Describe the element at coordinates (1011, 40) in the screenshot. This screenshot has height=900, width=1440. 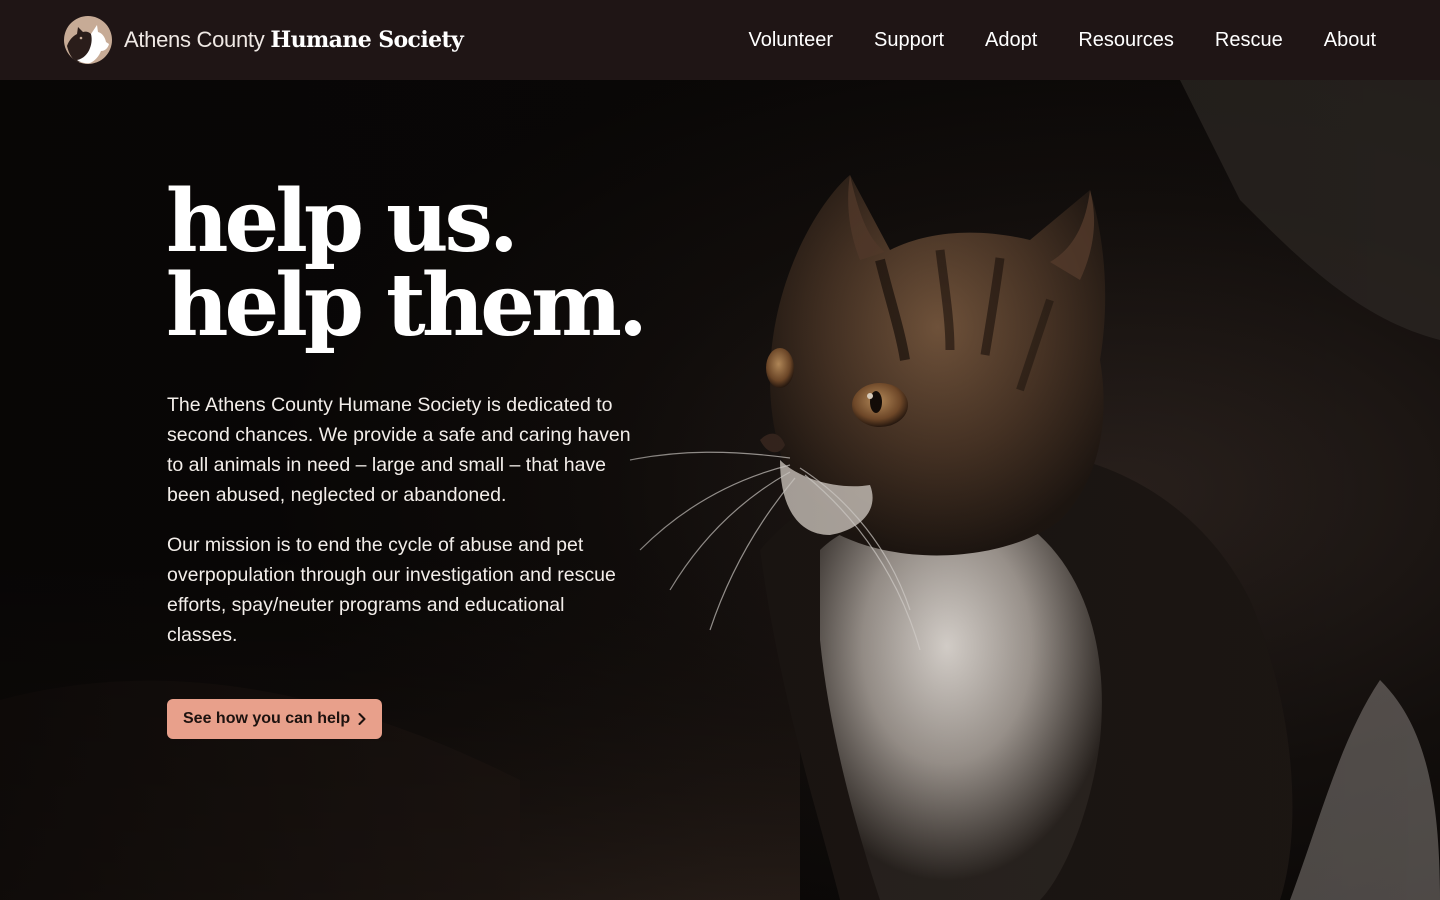
I see `nav-adopt: Adopt` at that location.